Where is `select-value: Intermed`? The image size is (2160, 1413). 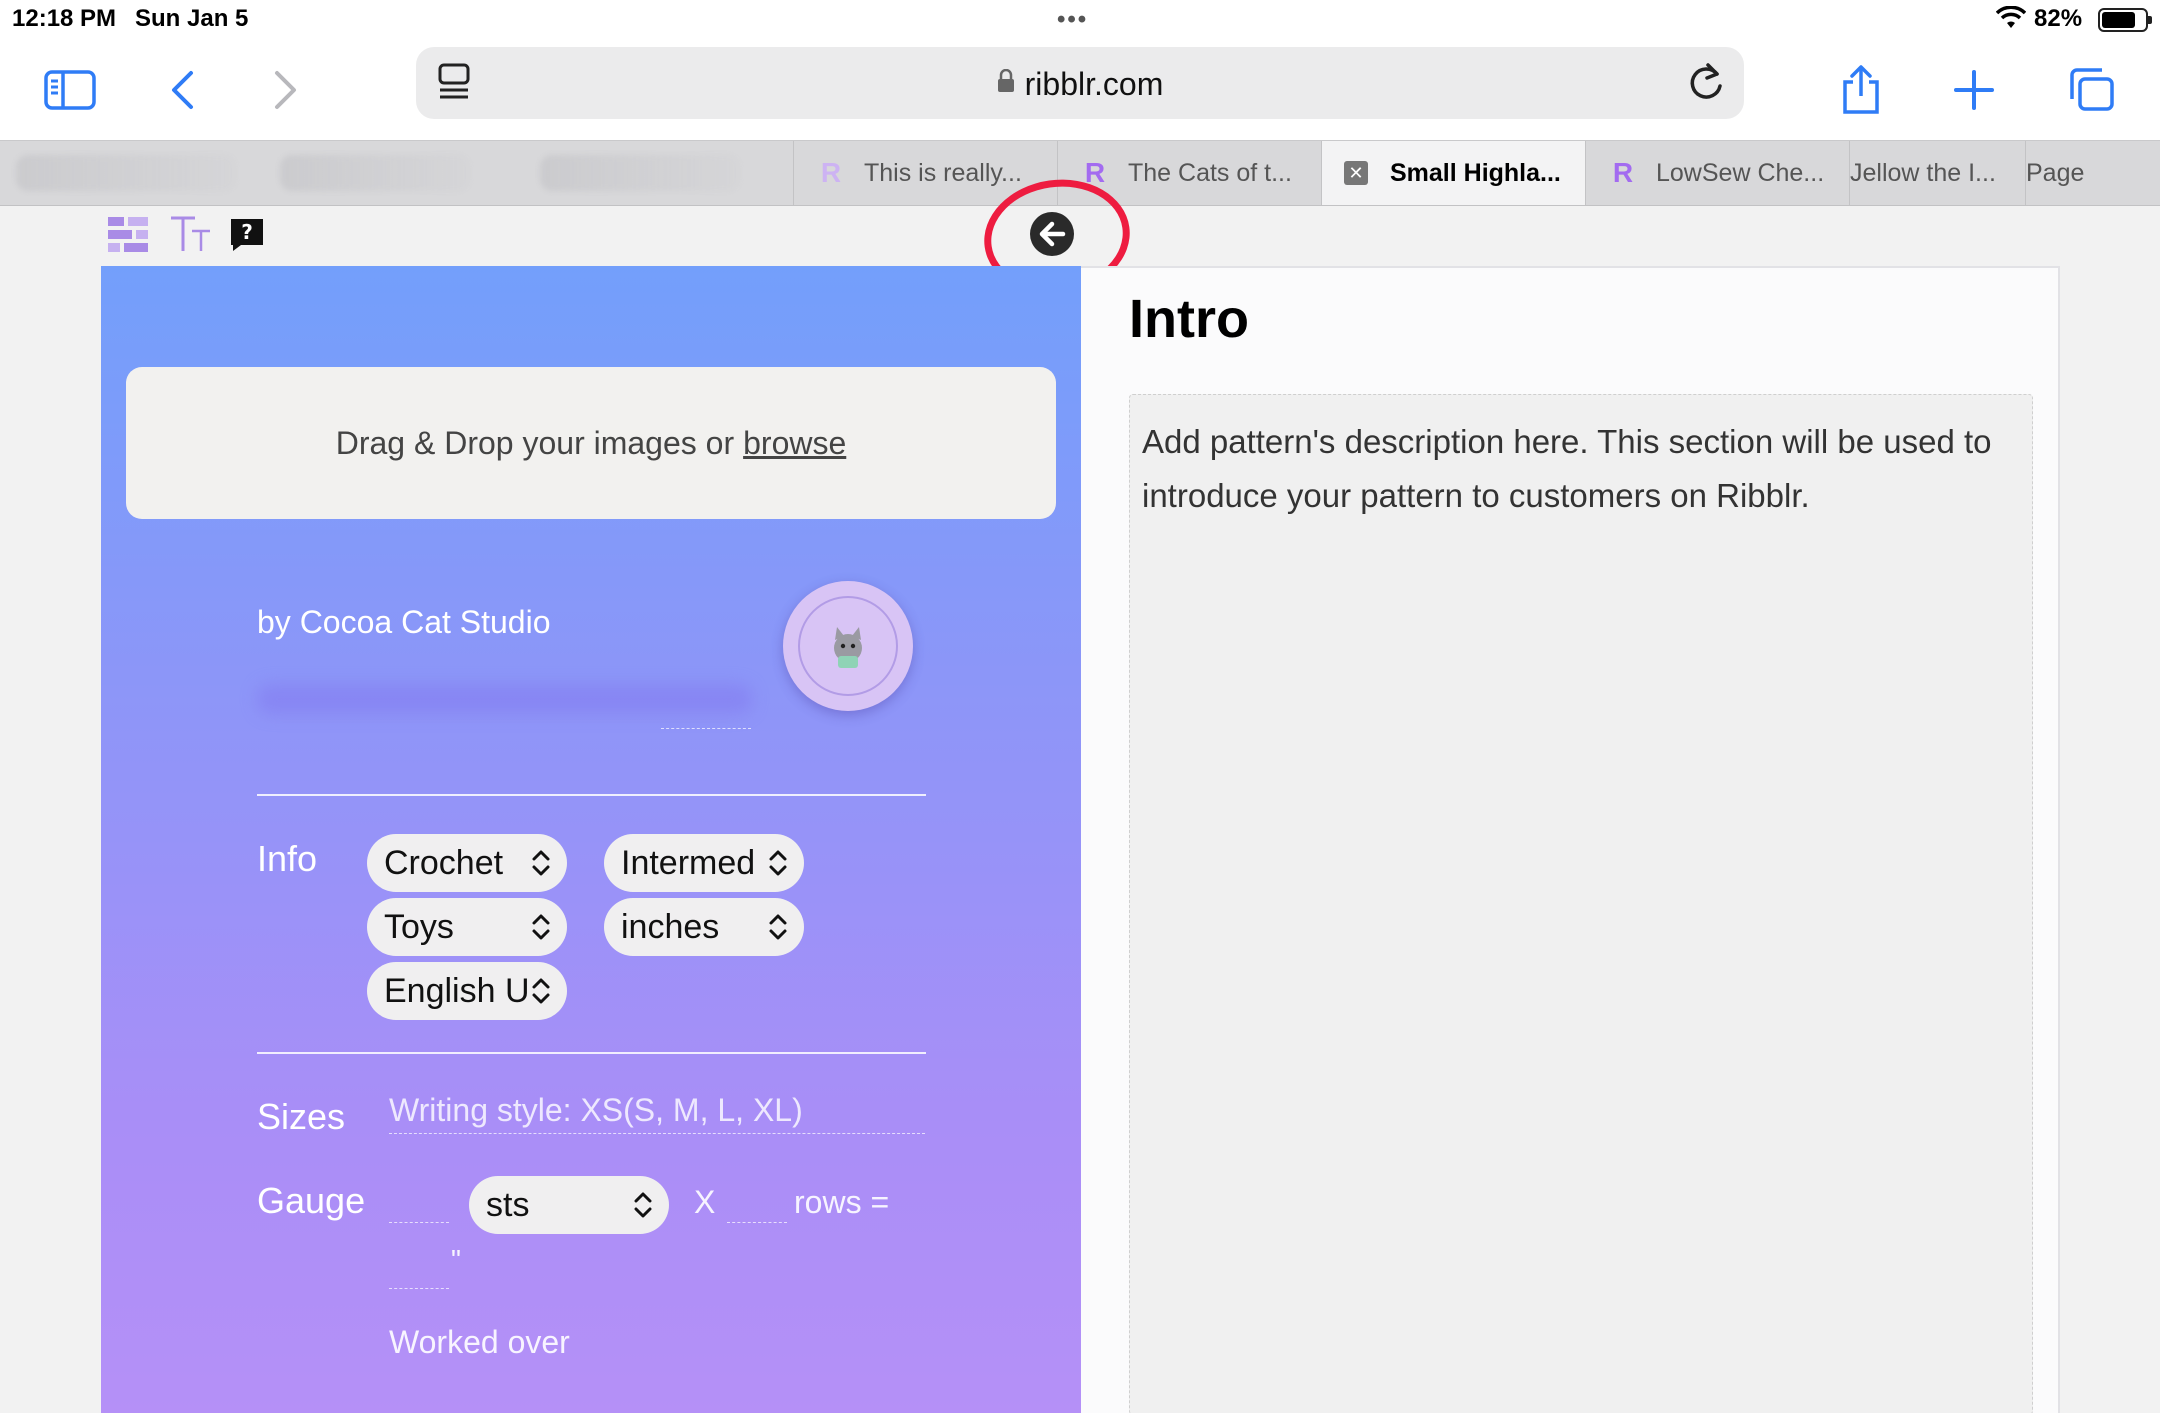
select-value: Intermed is located at coordinates (688, 862).